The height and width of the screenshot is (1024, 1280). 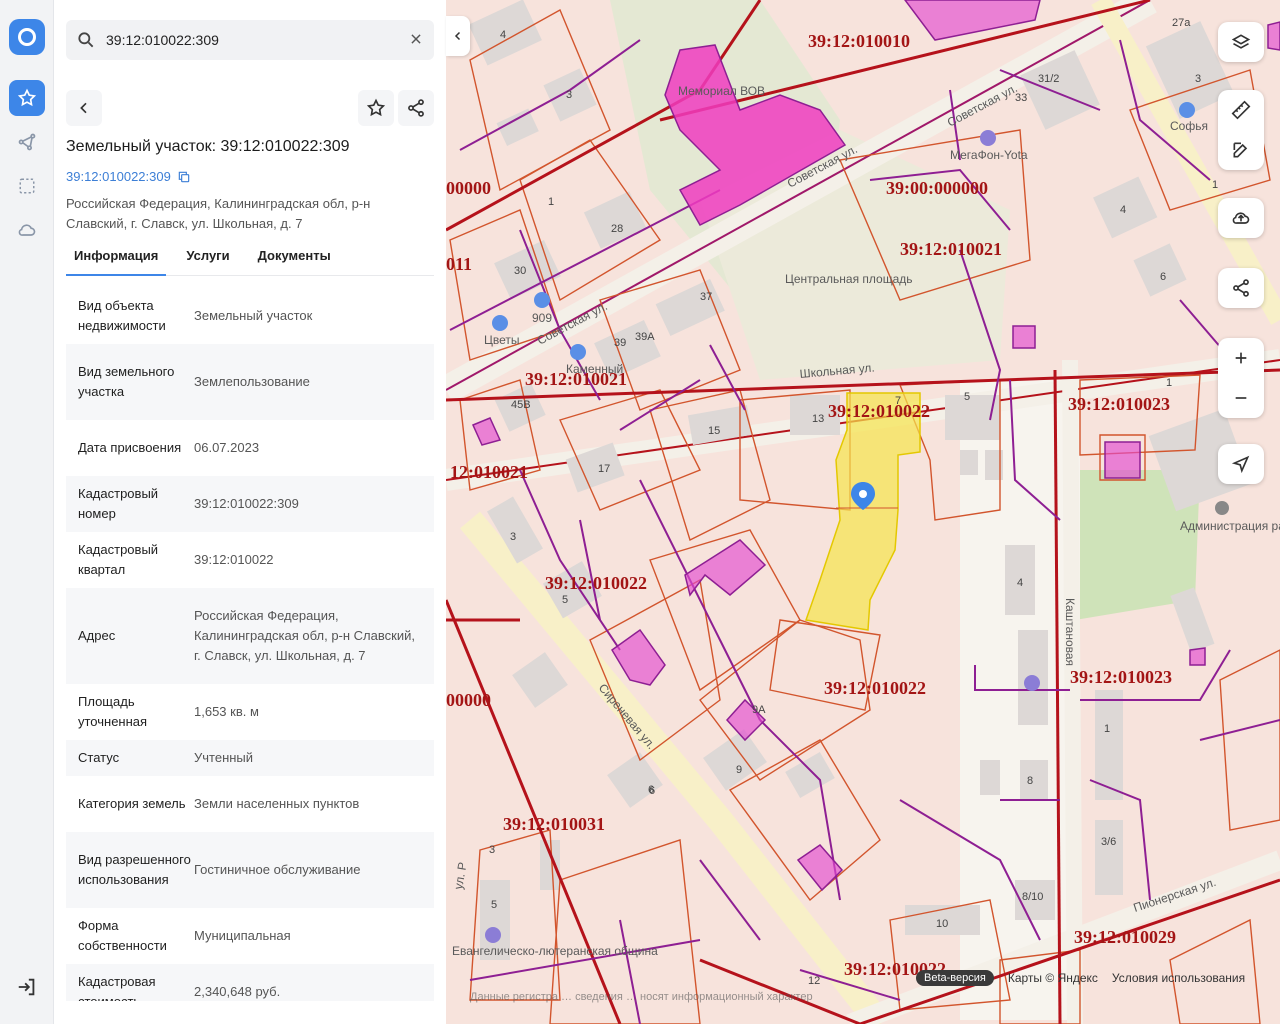 I want to click on favorite-button, so click(x=376, y=108).